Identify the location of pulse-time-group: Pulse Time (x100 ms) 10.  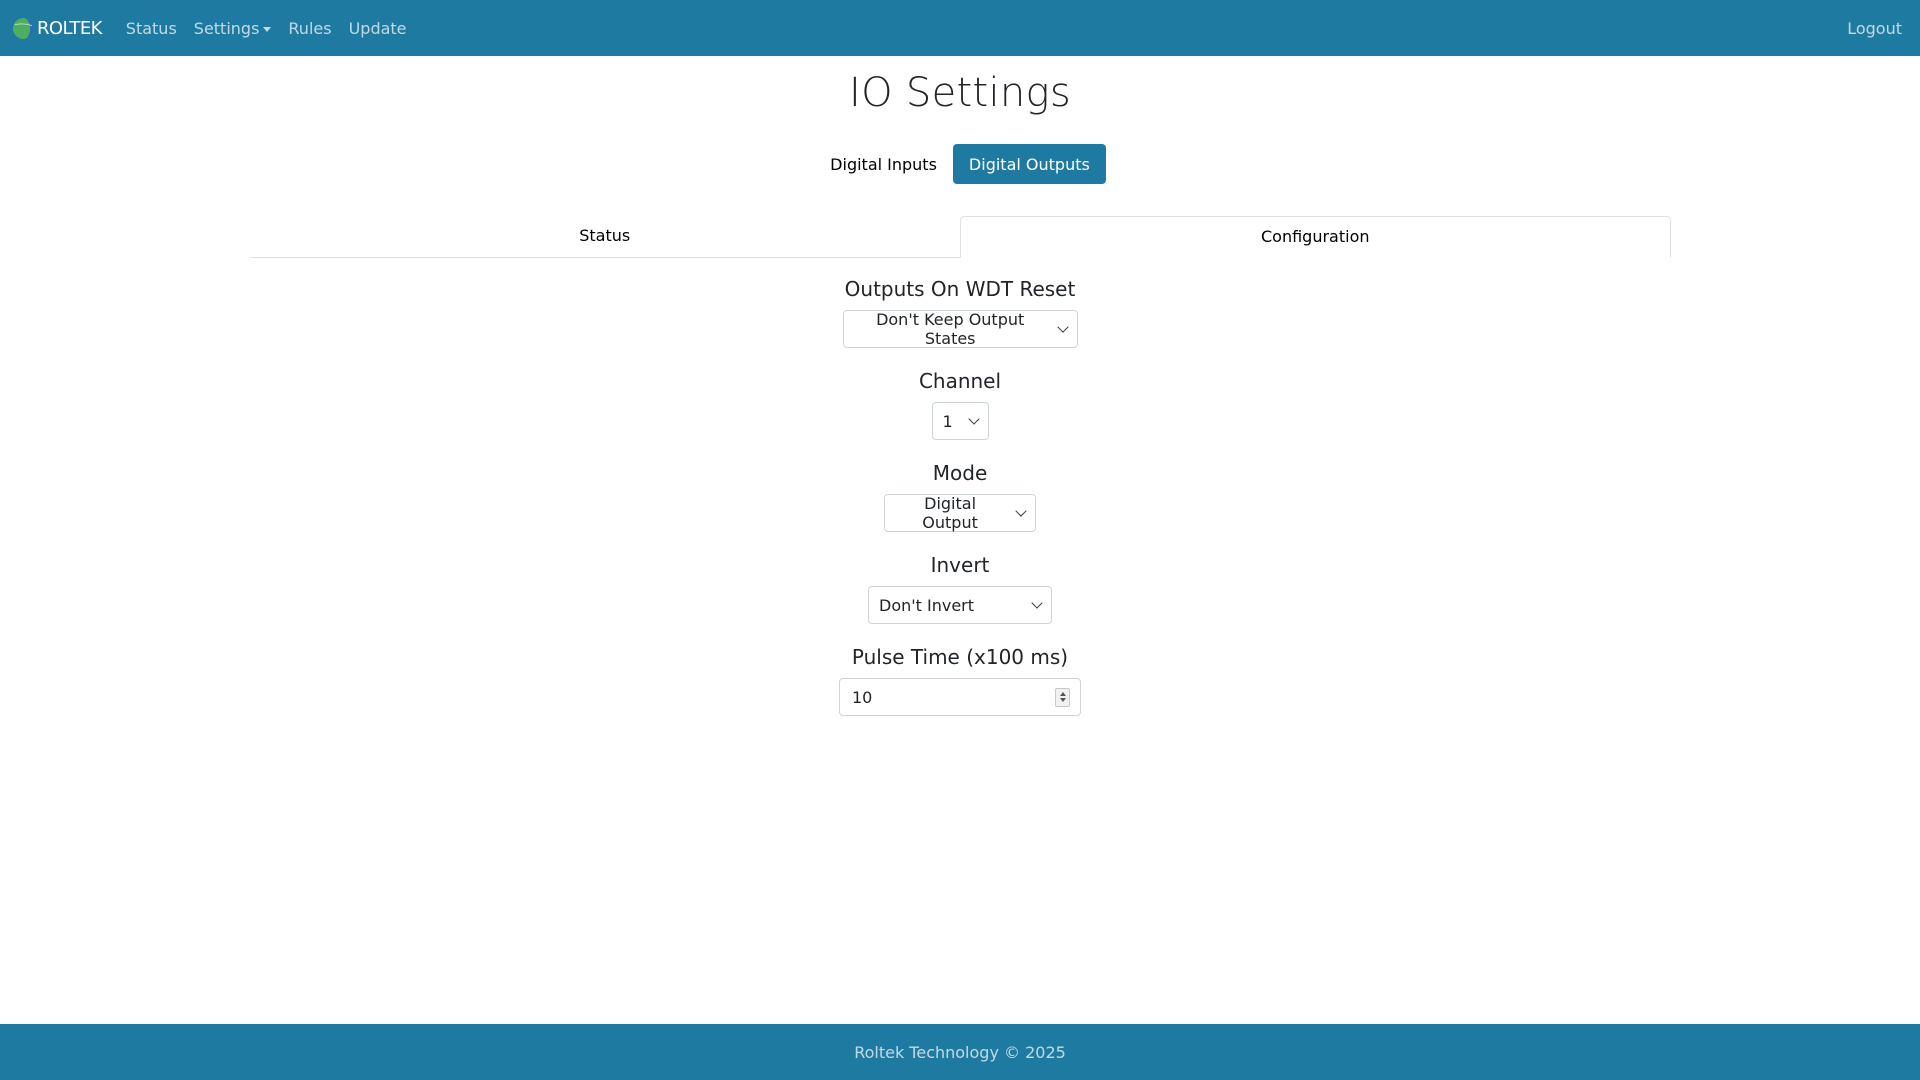
(960, 680).